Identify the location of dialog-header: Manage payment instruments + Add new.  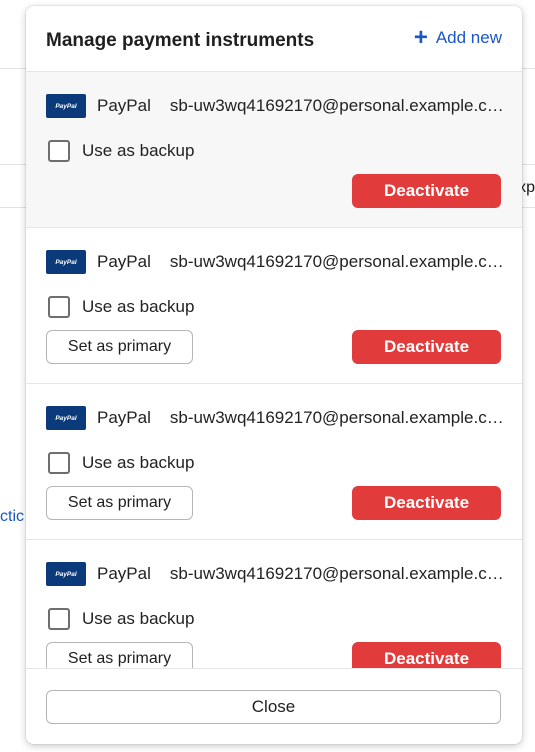
(274, 39).